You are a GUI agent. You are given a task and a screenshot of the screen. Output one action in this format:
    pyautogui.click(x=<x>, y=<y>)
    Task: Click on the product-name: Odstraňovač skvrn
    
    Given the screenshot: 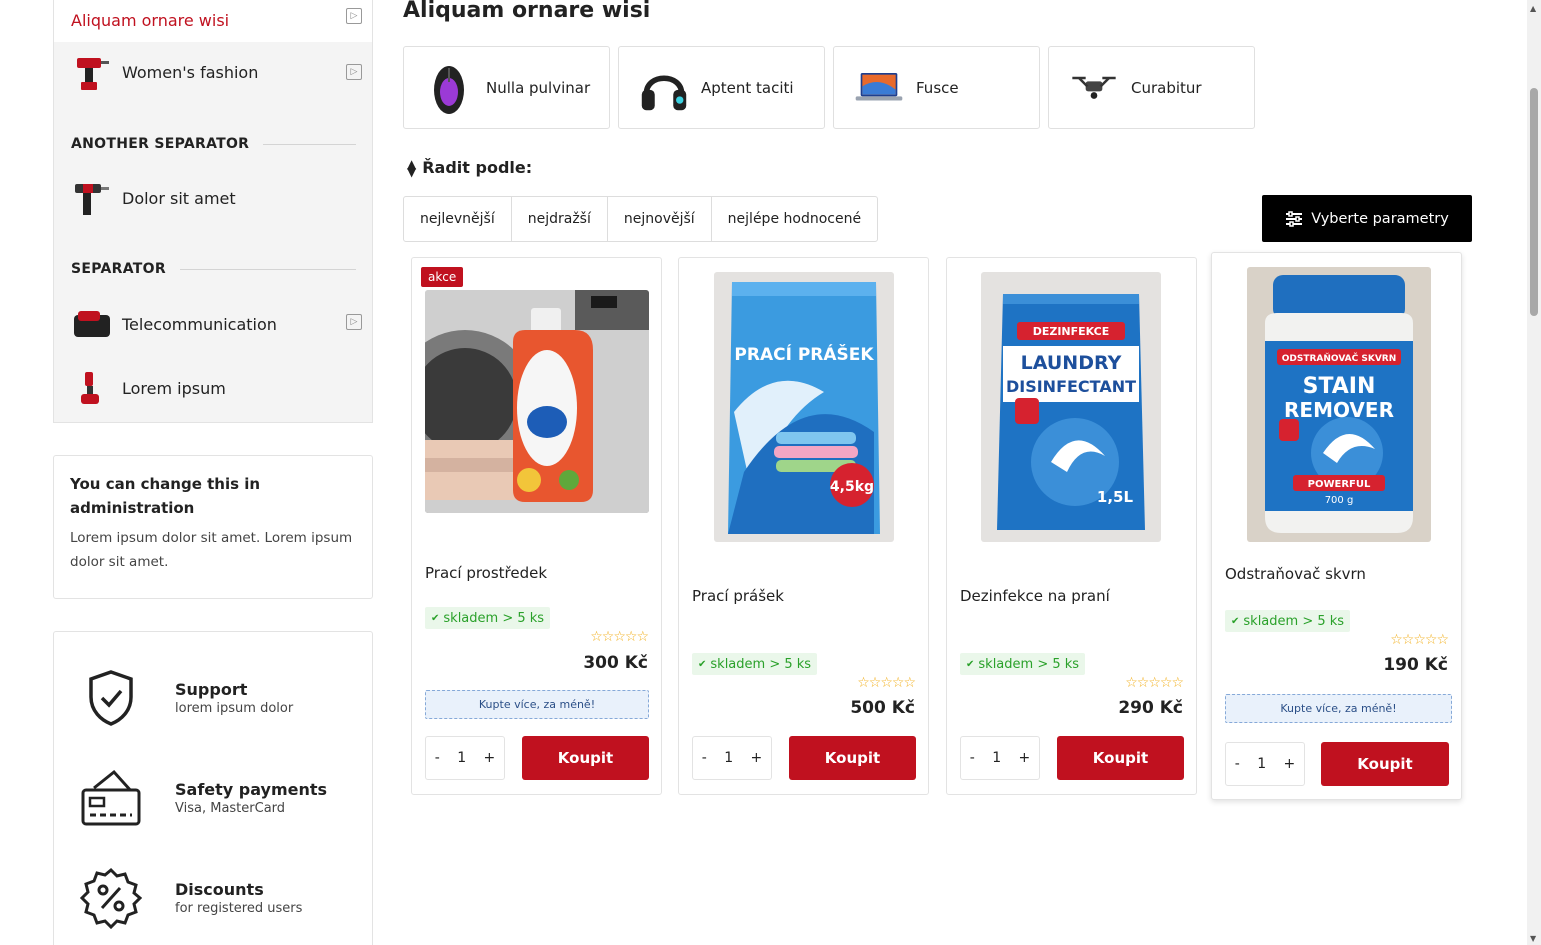 What is the action you would take?
    pyautogui.click(x=1295, y=574)
    